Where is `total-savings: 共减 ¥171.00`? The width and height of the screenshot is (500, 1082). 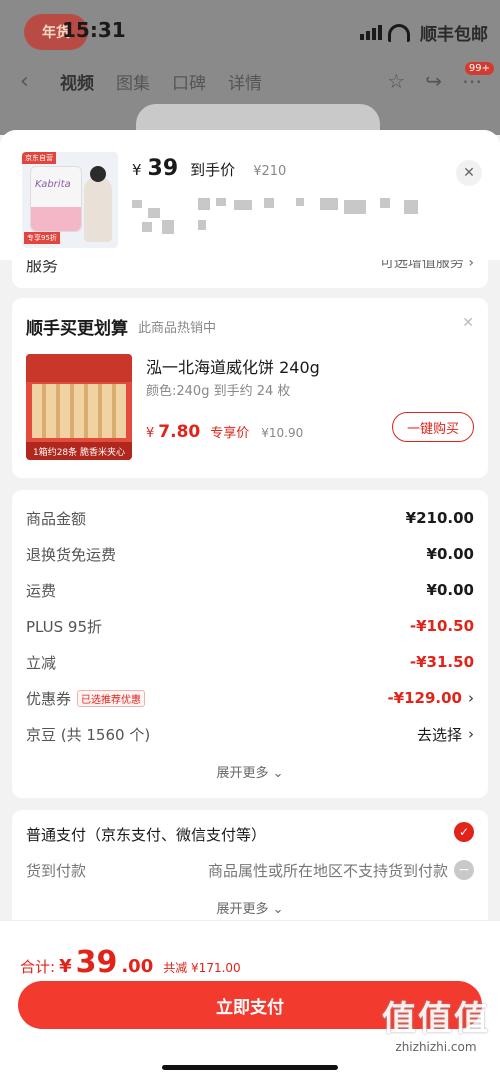
total-savings: 共减 ¥171.00 is located at coordinates (202, 968).